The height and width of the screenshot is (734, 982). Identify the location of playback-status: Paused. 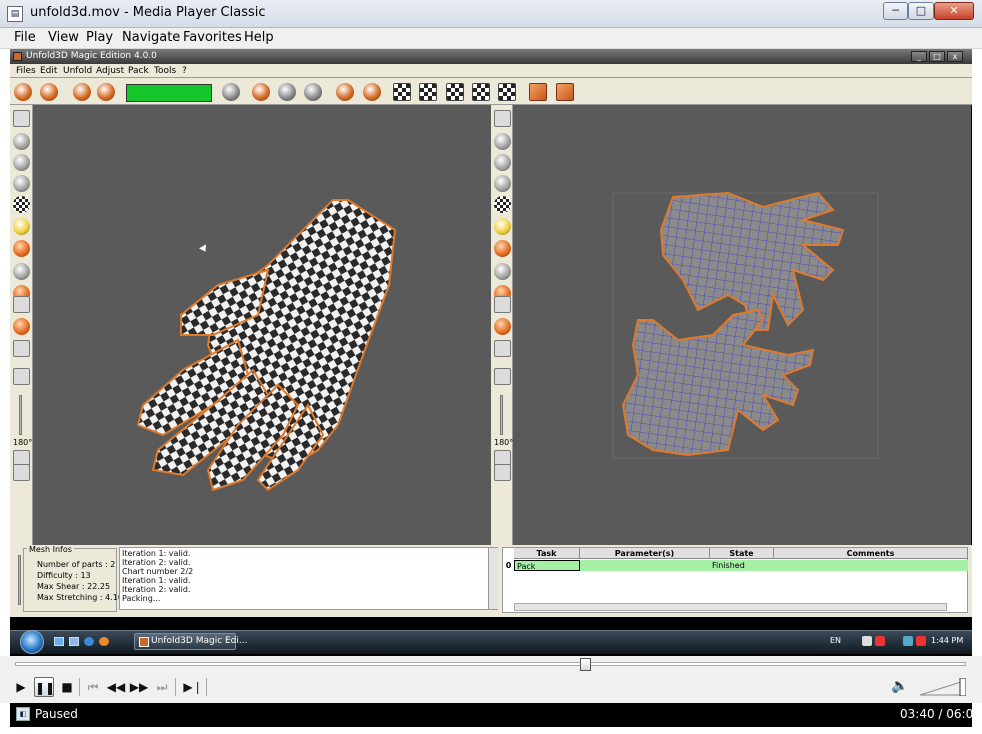
(56, 714).